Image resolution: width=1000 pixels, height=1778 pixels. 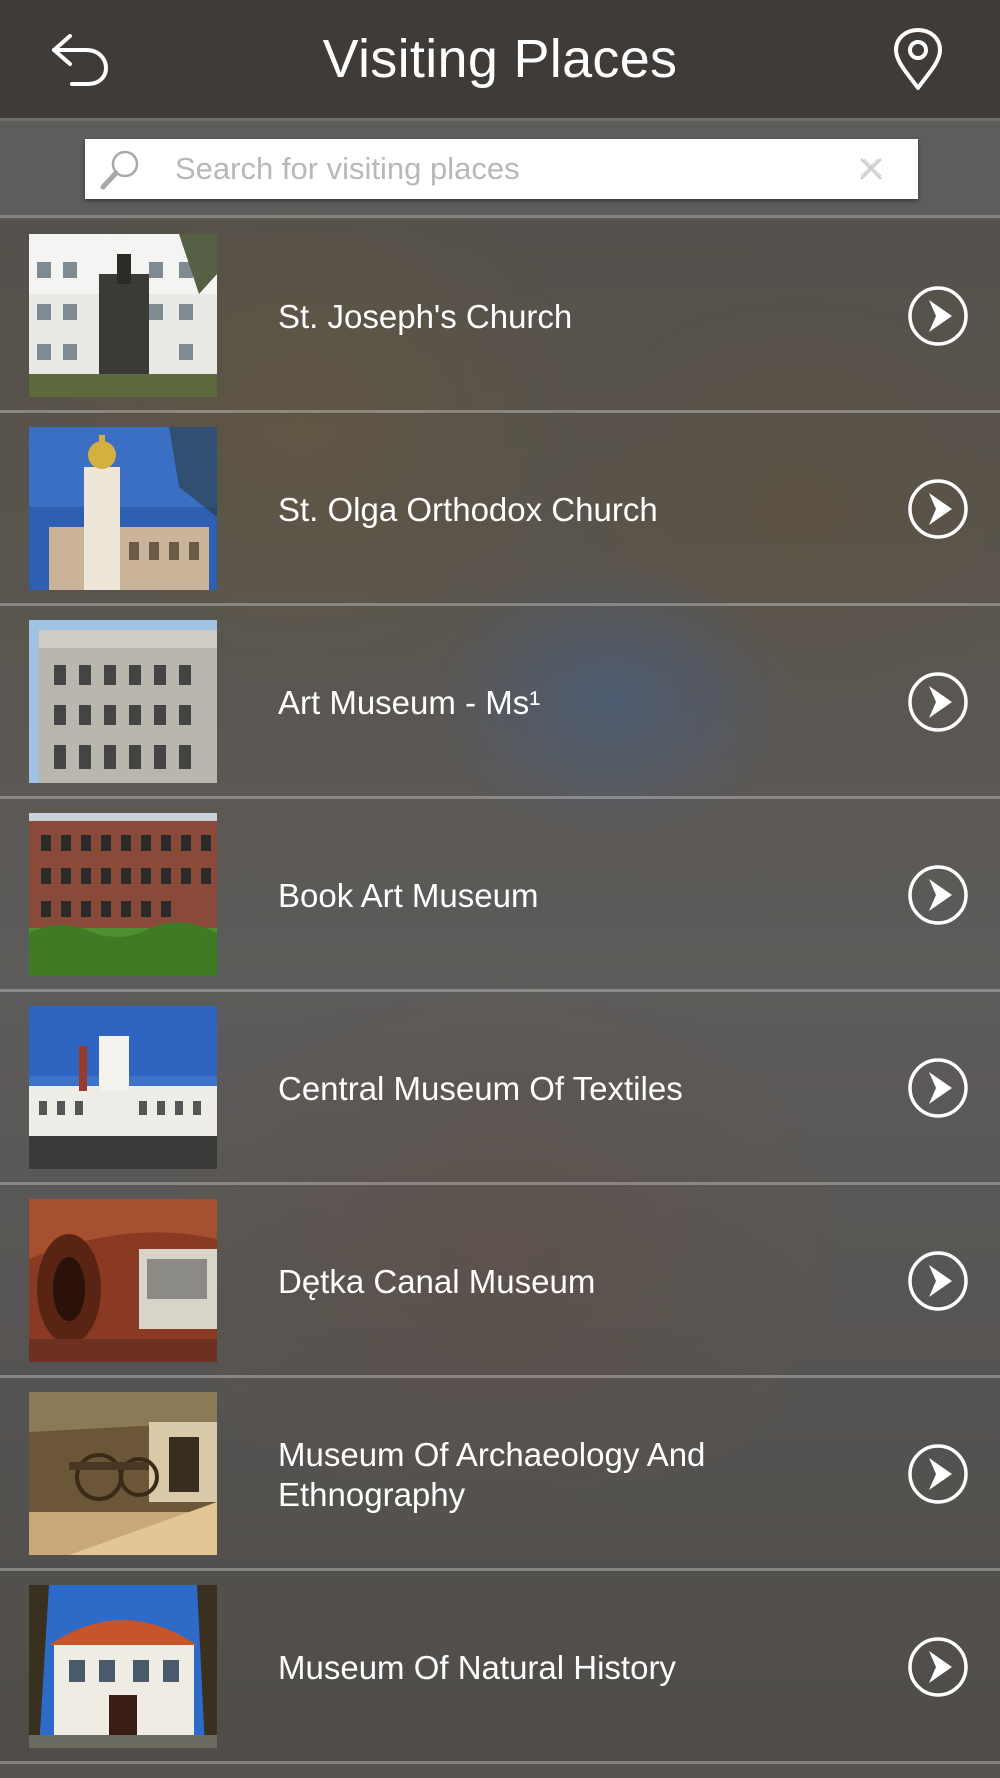 I want to click on map-pin-icon, so click(x=918, y=59).